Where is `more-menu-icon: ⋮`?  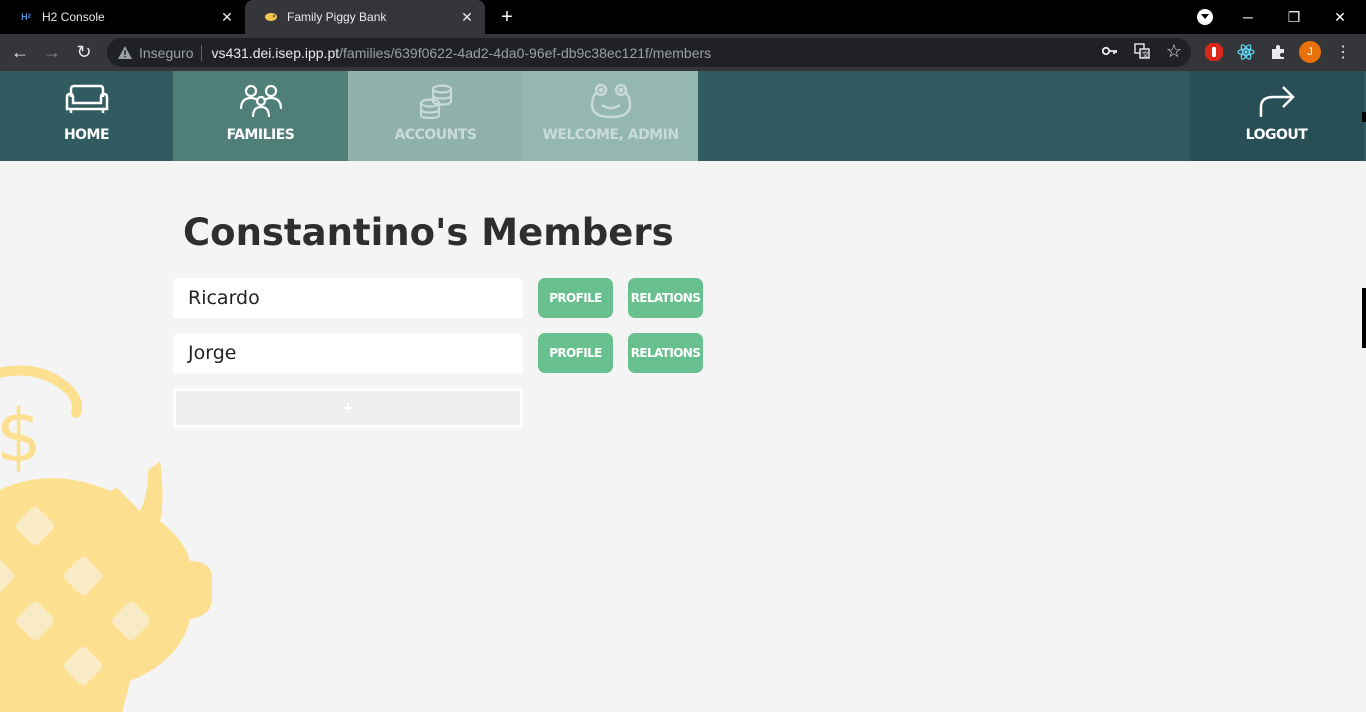 more-menu-icon: ⋮ is located at coordinates (1343, 52).